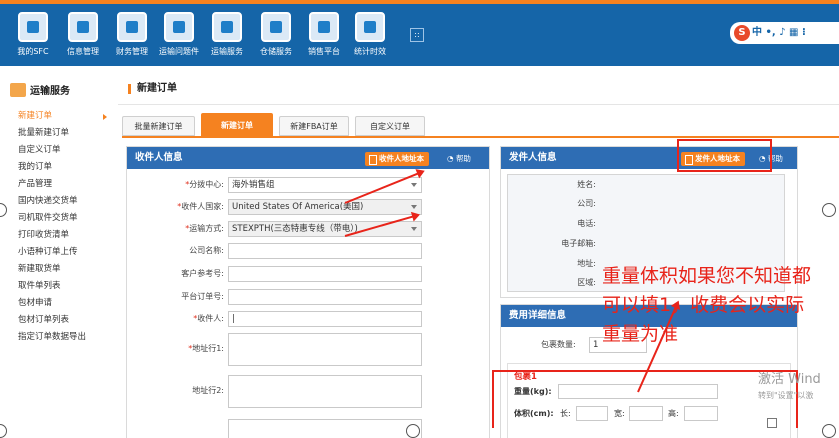 This screenshot has height=438, width=839. What do you see at coordinates (52, 286) in the screenshot?
I see `sidebar-item-pickup-list: 取件单列表` at bounding box center [52, 286].